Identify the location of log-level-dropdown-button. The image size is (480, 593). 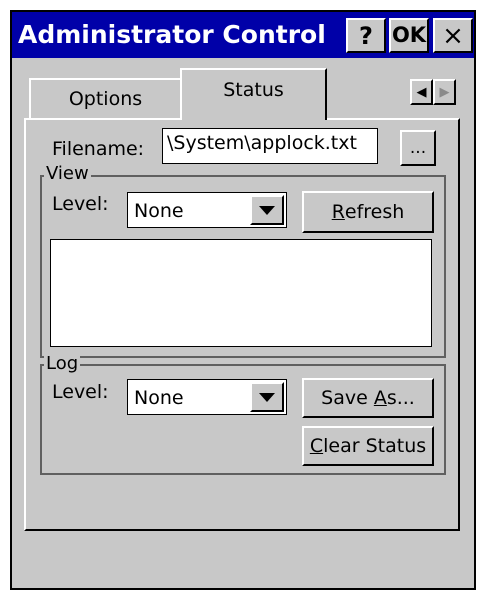
(267, 397).